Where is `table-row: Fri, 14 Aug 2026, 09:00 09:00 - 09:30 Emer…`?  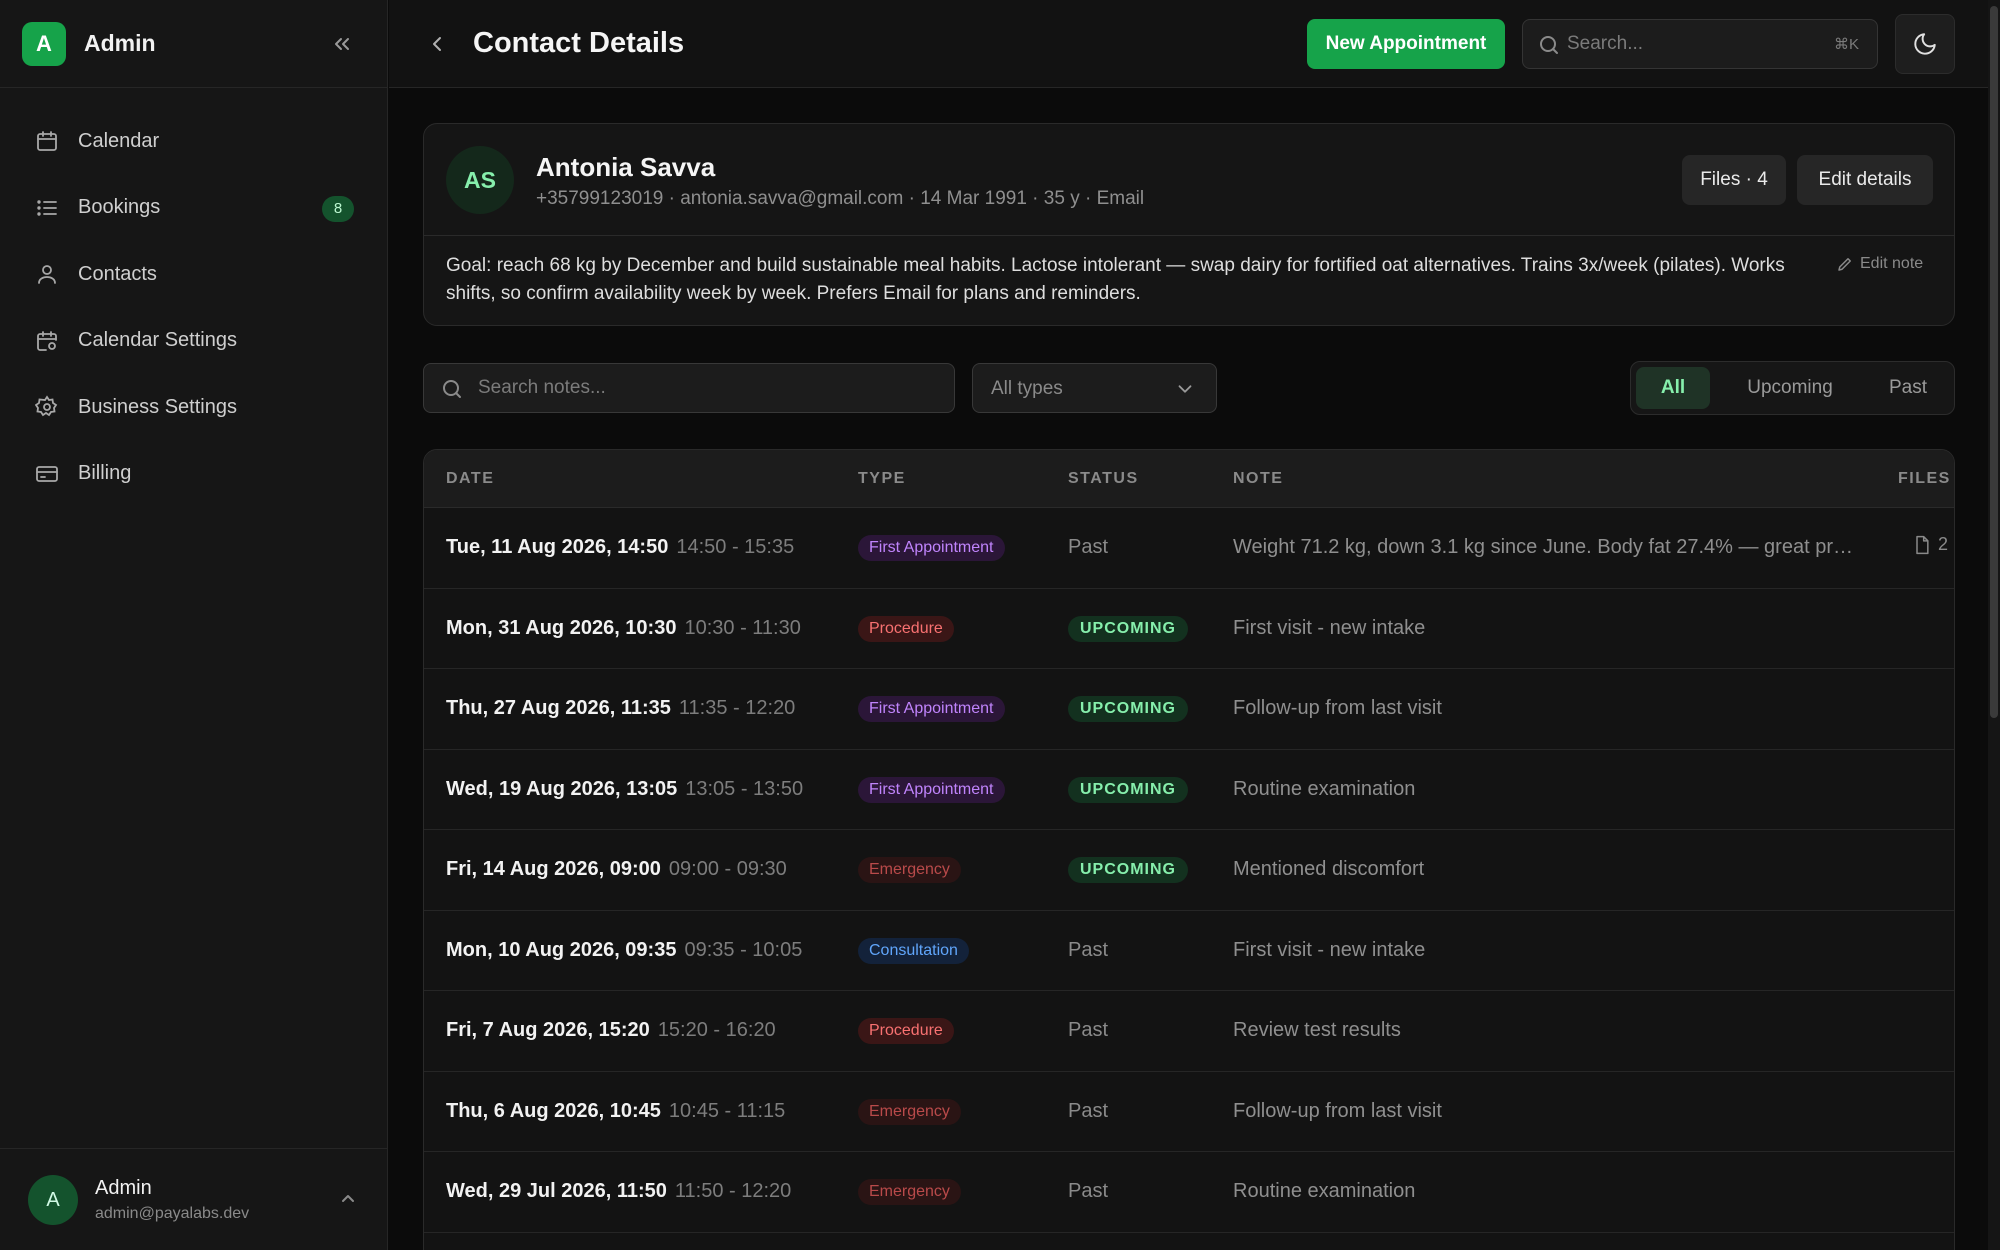 table-row: Fri, 14 Aug 2026, 09:00 09:00 - 09:30 Emer… is located at coordinates (1189, 870).